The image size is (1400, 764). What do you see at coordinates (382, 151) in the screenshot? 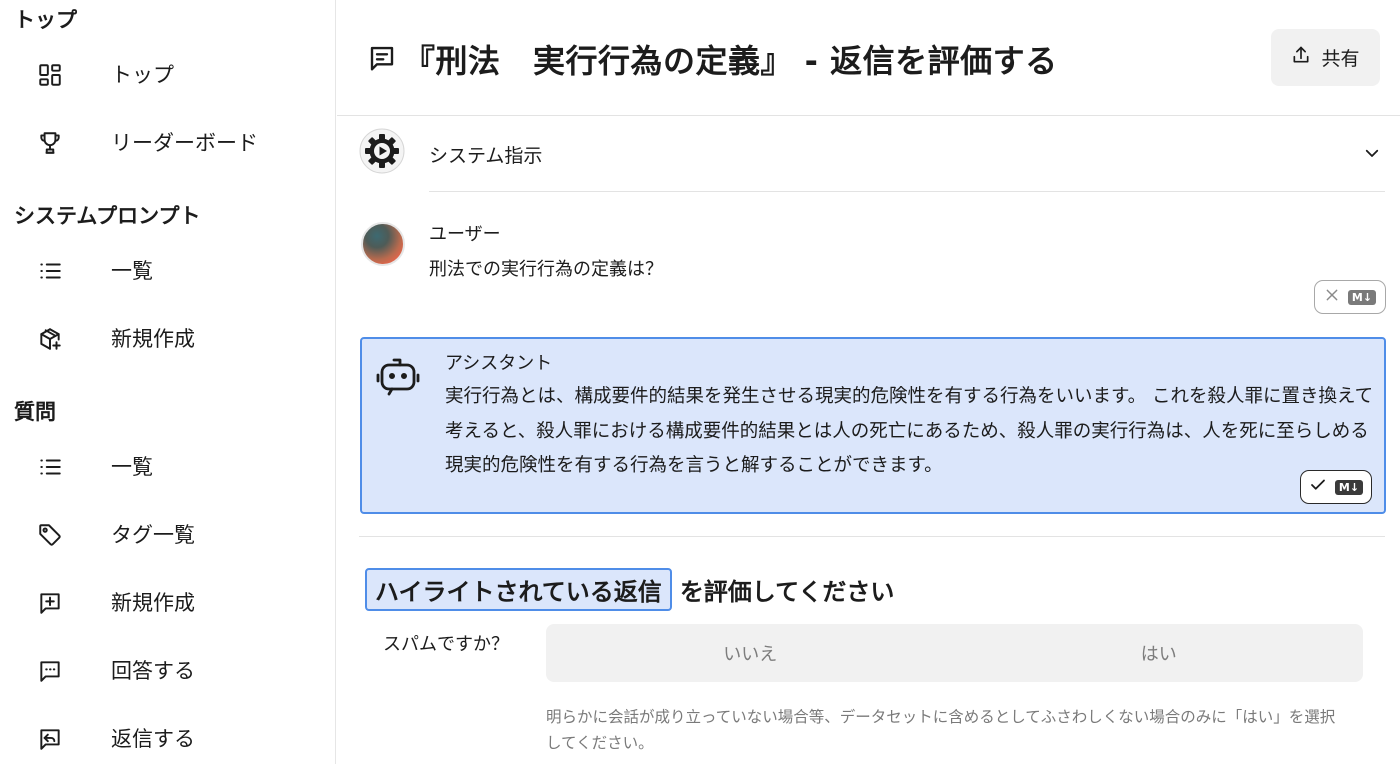
I see `system-gear-icon` at bounding box center [382, 151].